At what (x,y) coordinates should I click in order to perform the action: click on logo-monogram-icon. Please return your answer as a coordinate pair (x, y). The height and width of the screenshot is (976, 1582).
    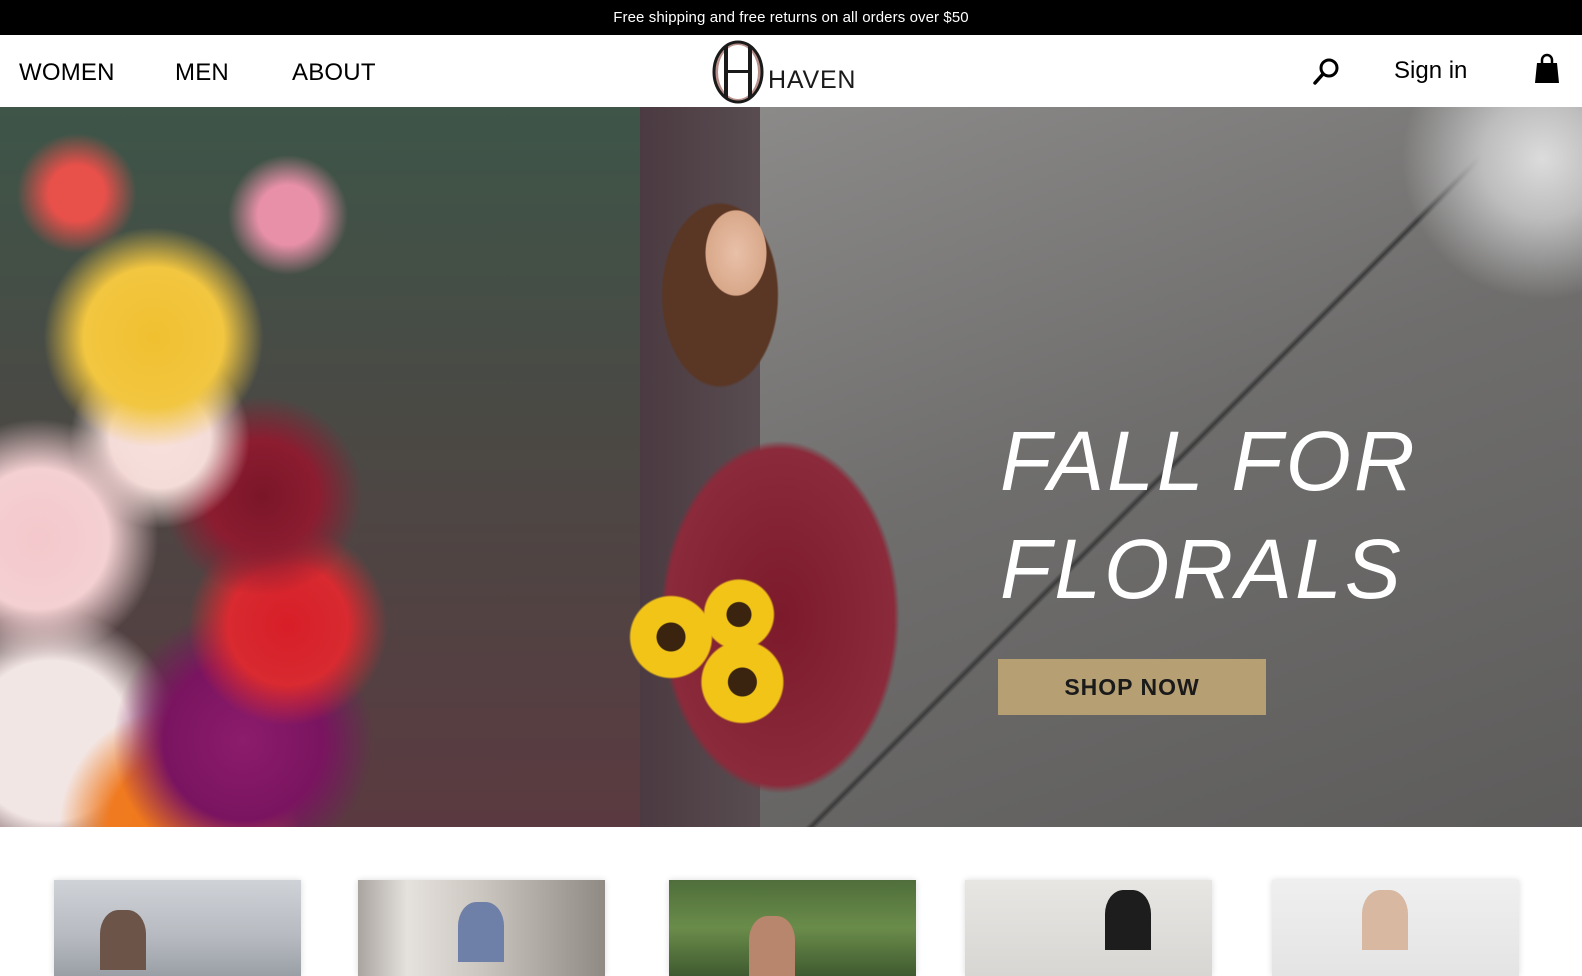
    Looking at the image, I should click on (738, 72).